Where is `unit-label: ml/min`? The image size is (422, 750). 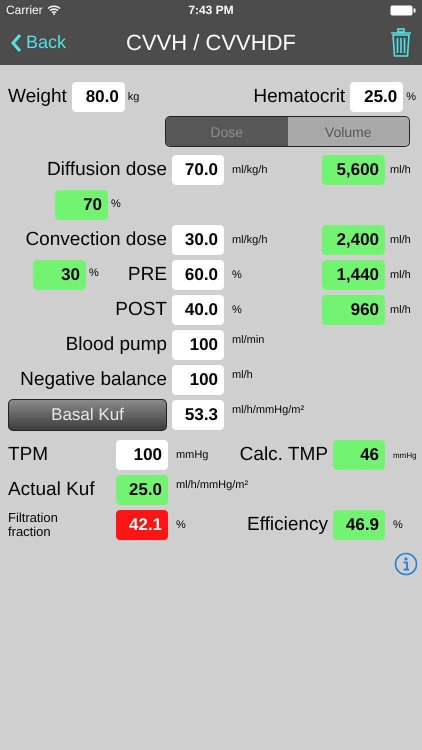 unit-label: ml/min is located at coordinates (247, 340).